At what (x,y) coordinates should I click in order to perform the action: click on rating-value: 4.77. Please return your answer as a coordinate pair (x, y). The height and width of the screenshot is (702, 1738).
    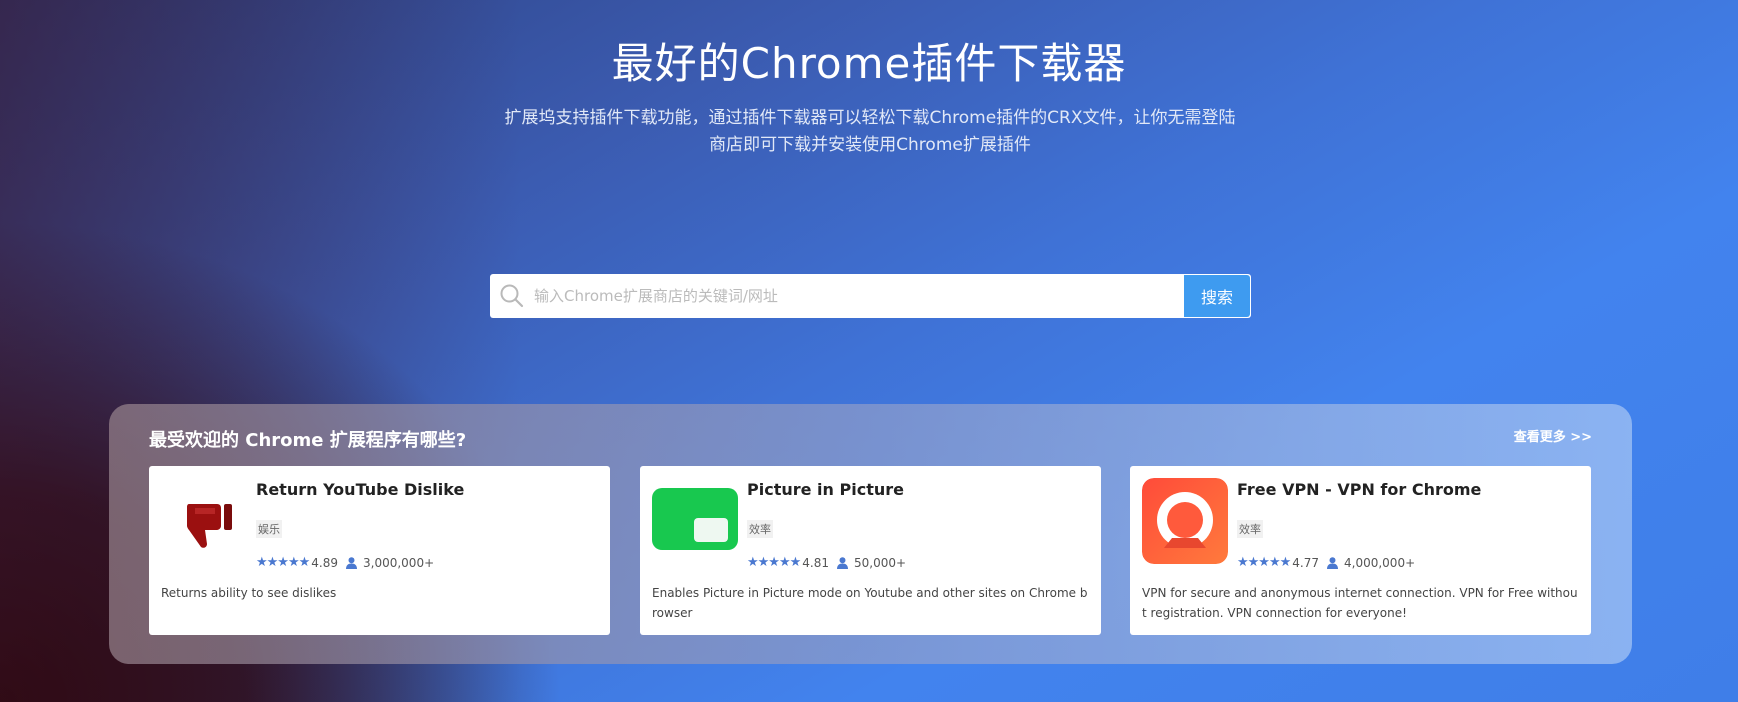
    Looking at the image, I should click on (1305, 562).